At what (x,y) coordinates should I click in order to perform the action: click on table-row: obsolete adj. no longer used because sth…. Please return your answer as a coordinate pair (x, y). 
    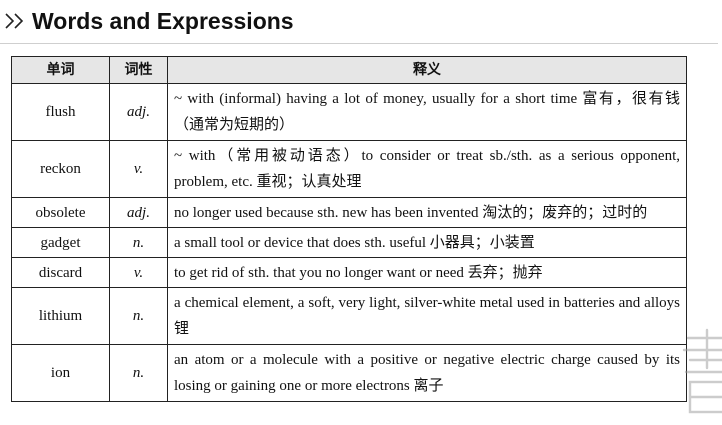
    Looking at the image, I should click on (349, 212).